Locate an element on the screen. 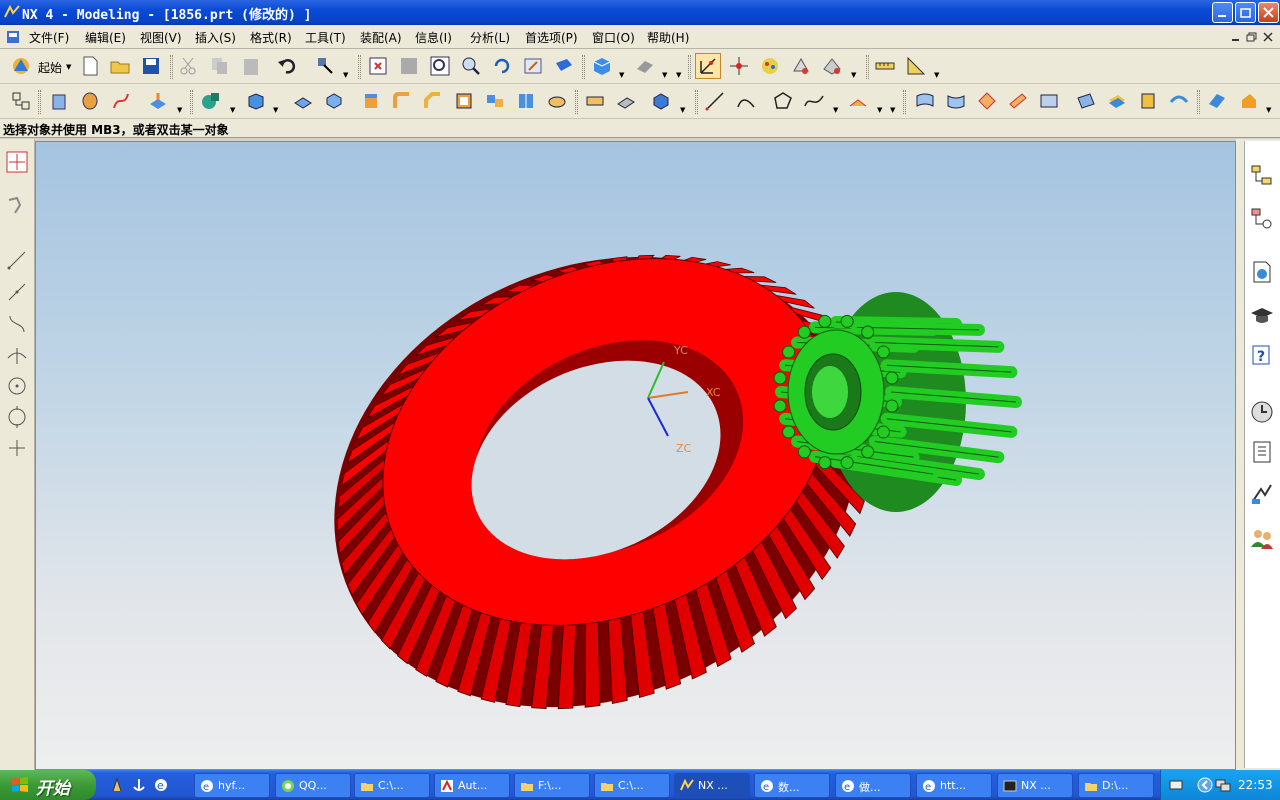  shaded-view-icon is located at coordinates (602, 66).